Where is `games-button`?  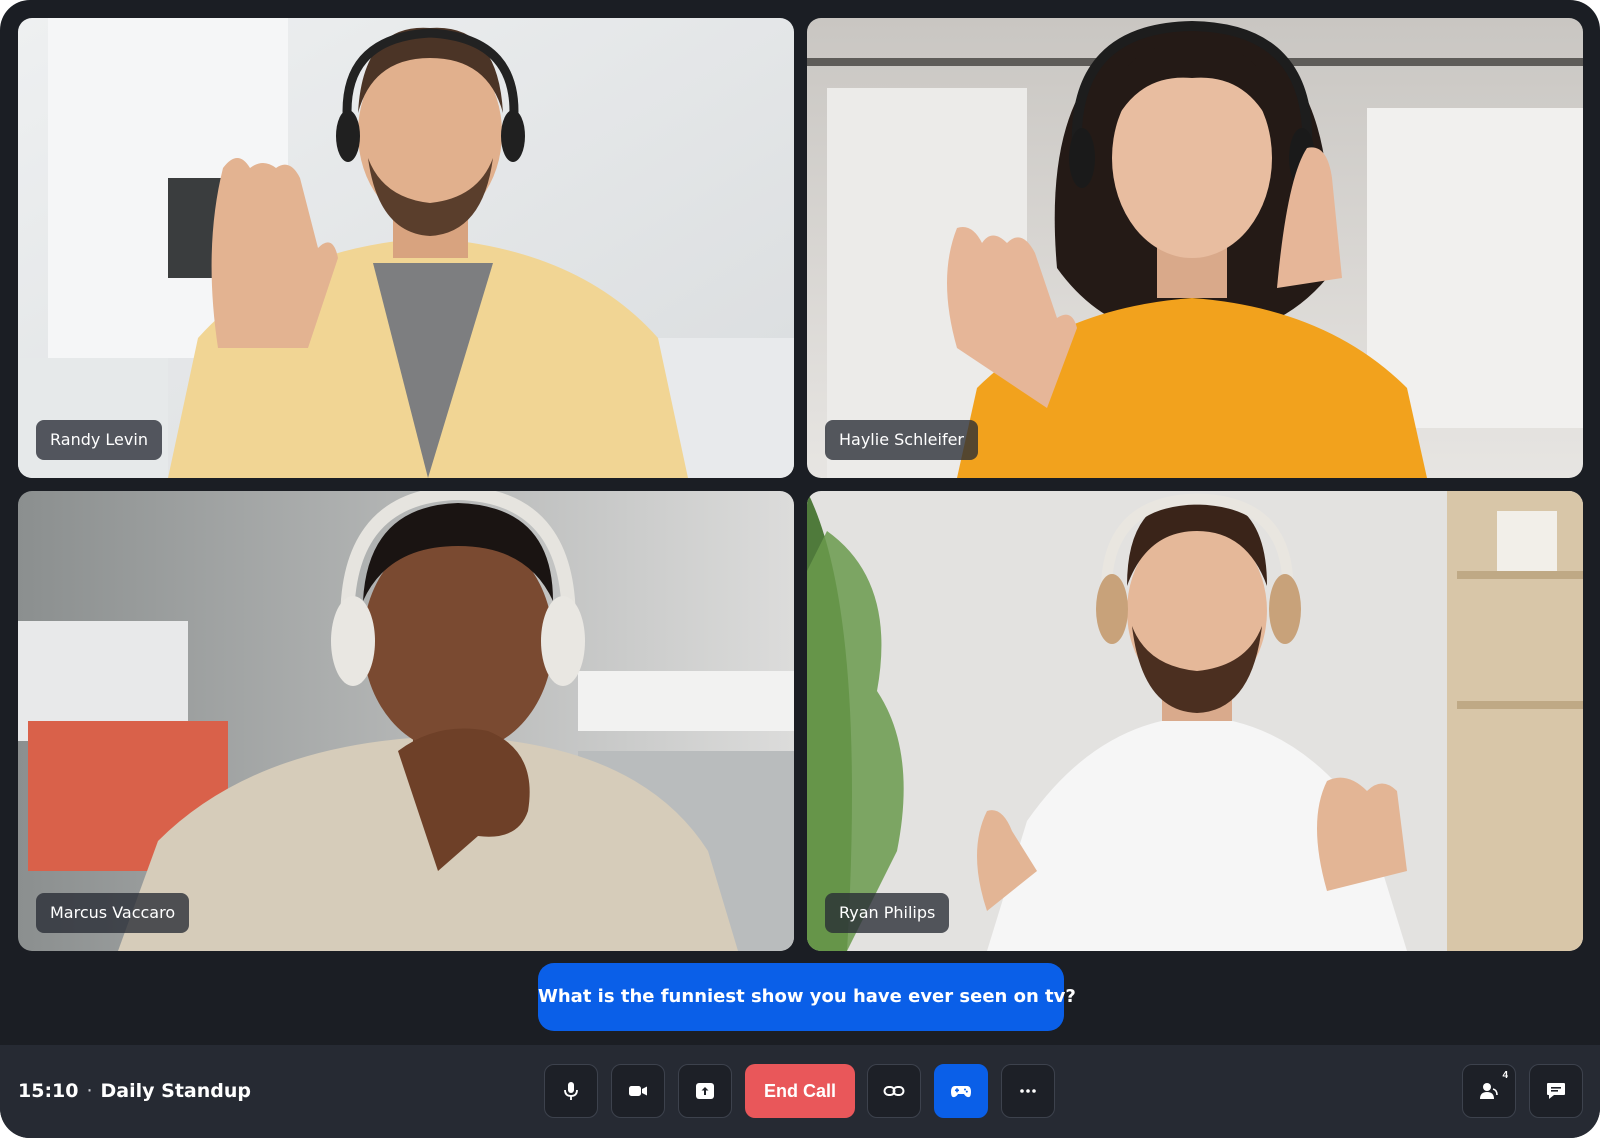 games-button is located at coordinates (961, 1091).